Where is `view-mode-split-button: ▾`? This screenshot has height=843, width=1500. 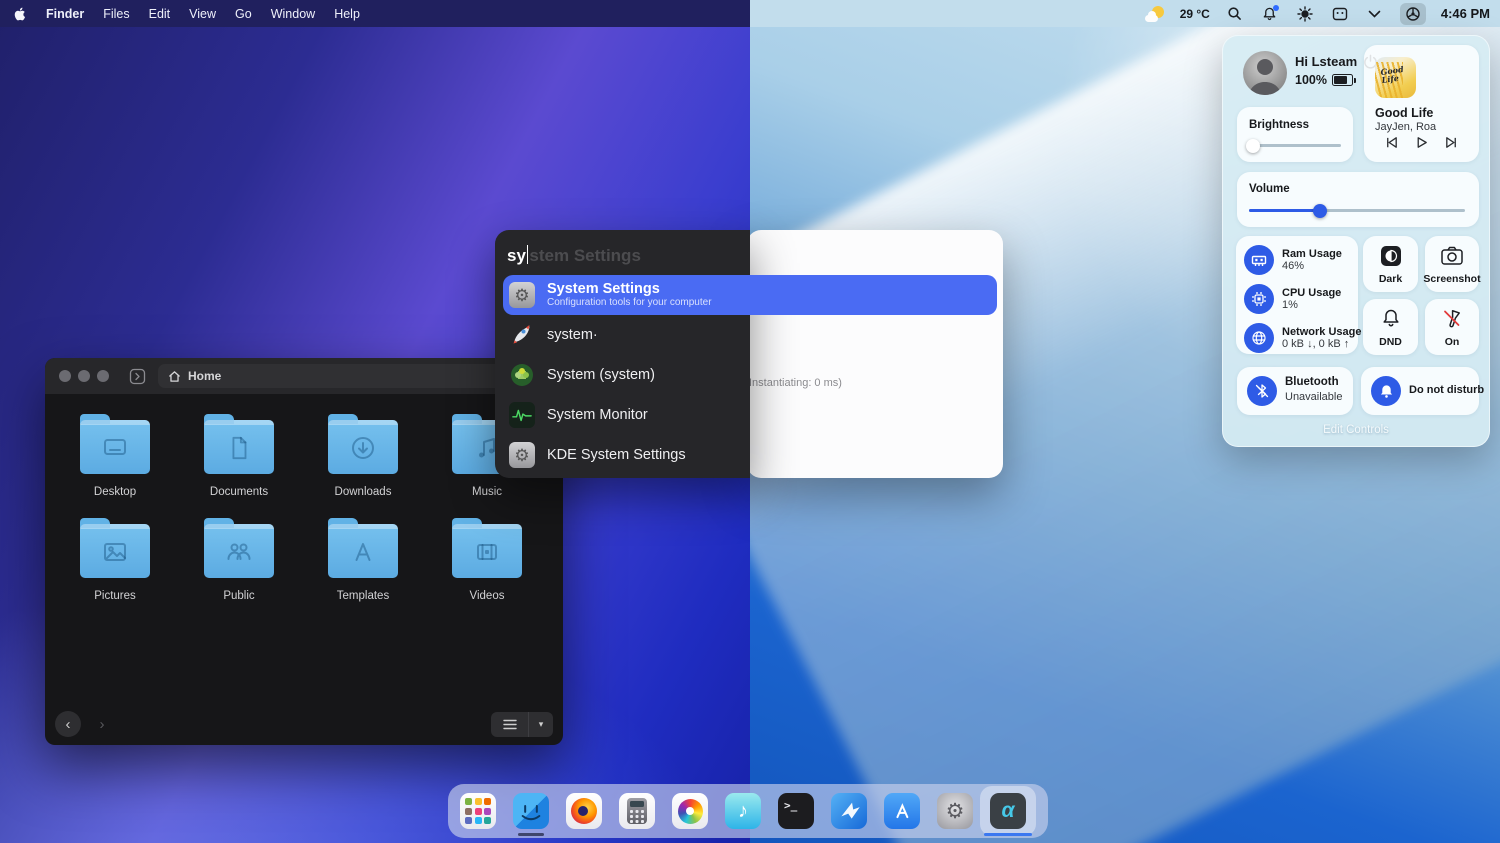 view-mode-split-button: ▾ is located at coordinates (522, 724).